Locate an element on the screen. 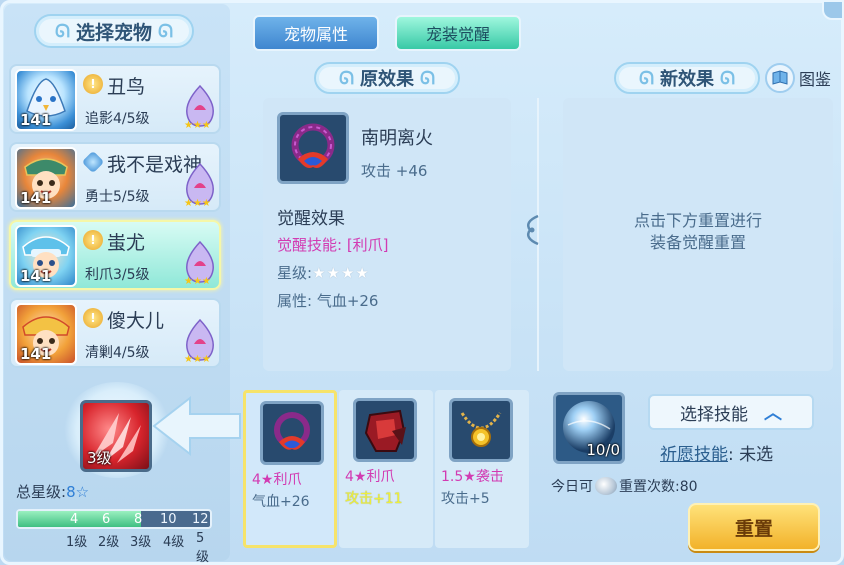 The image size is (844, 565). progress-tick: 8 is located at coordinates (138, 519).